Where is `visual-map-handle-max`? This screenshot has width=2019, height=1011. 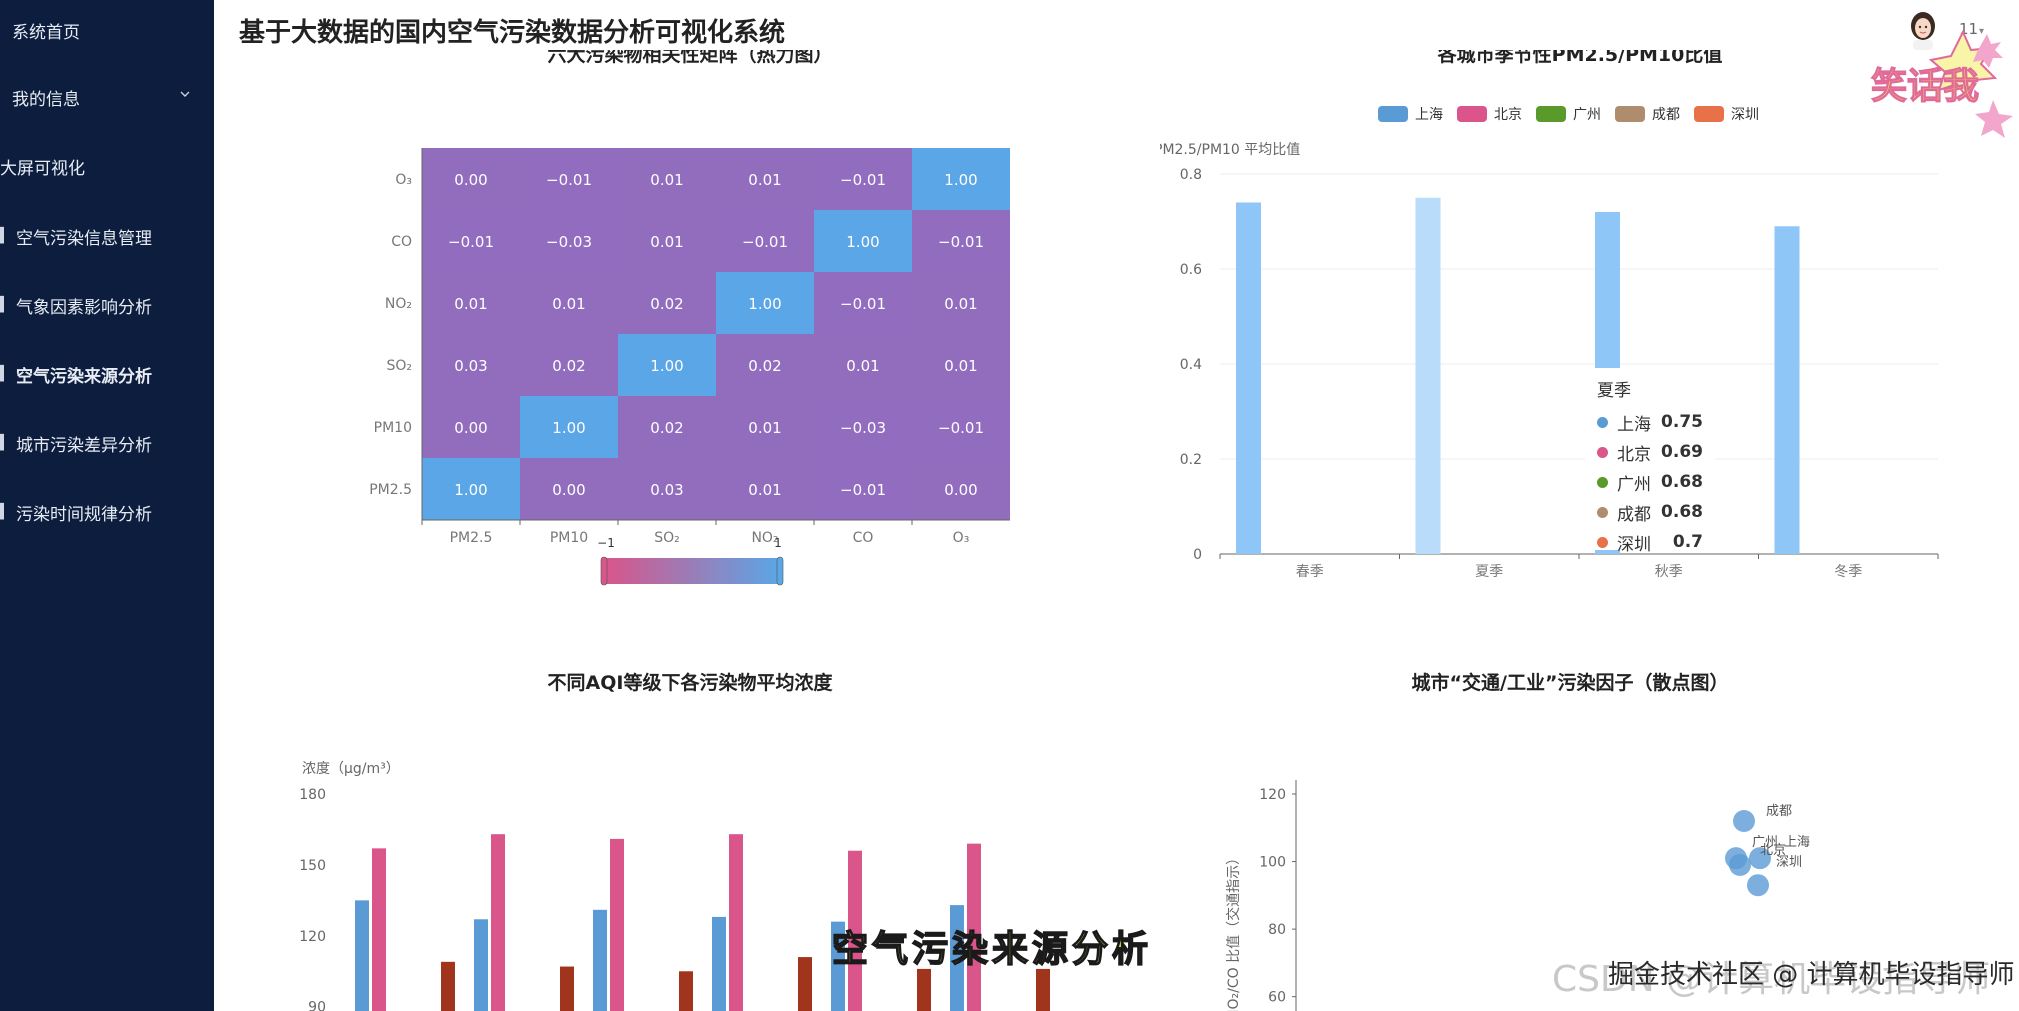
visual-map-handle-max is located at coordinates (780, 571).